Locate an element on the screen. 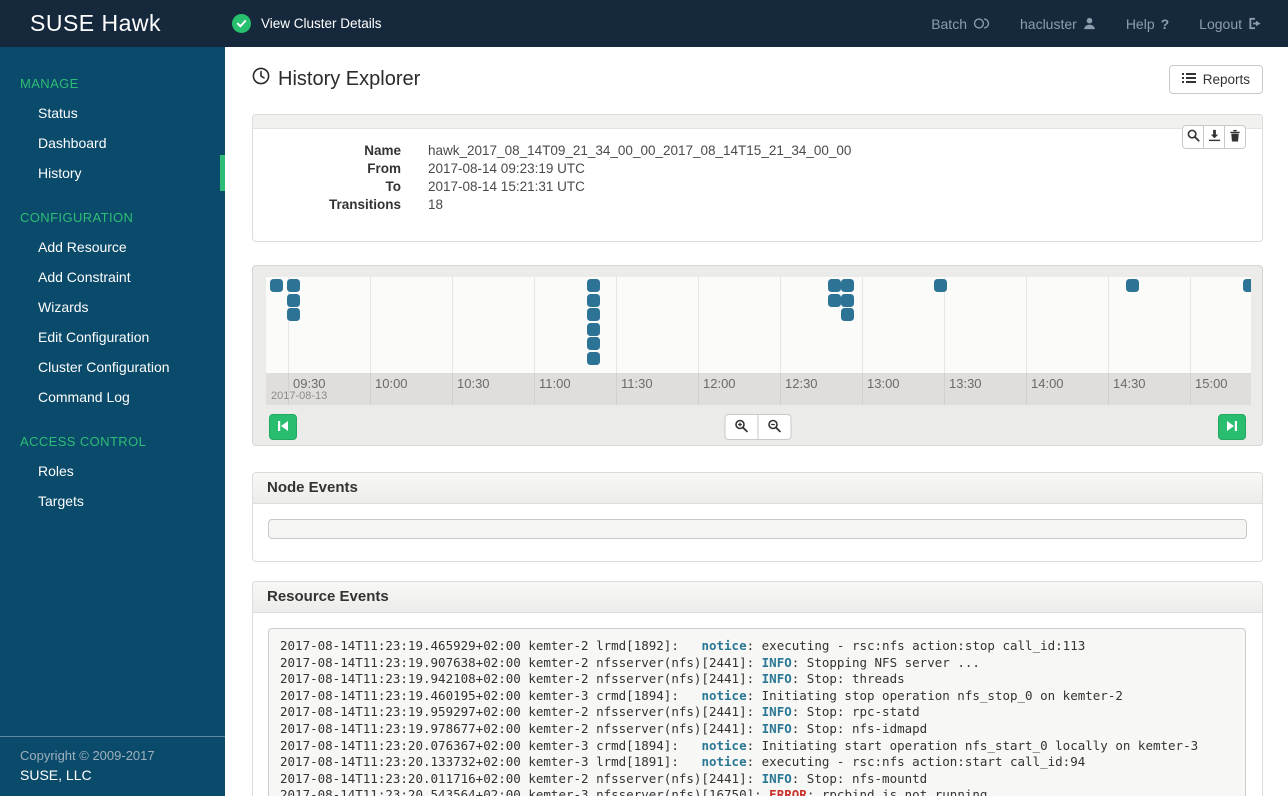 The height and width of the screenshot is (796, 1288). zoom-in-icon is located at coordinates (741, 427).